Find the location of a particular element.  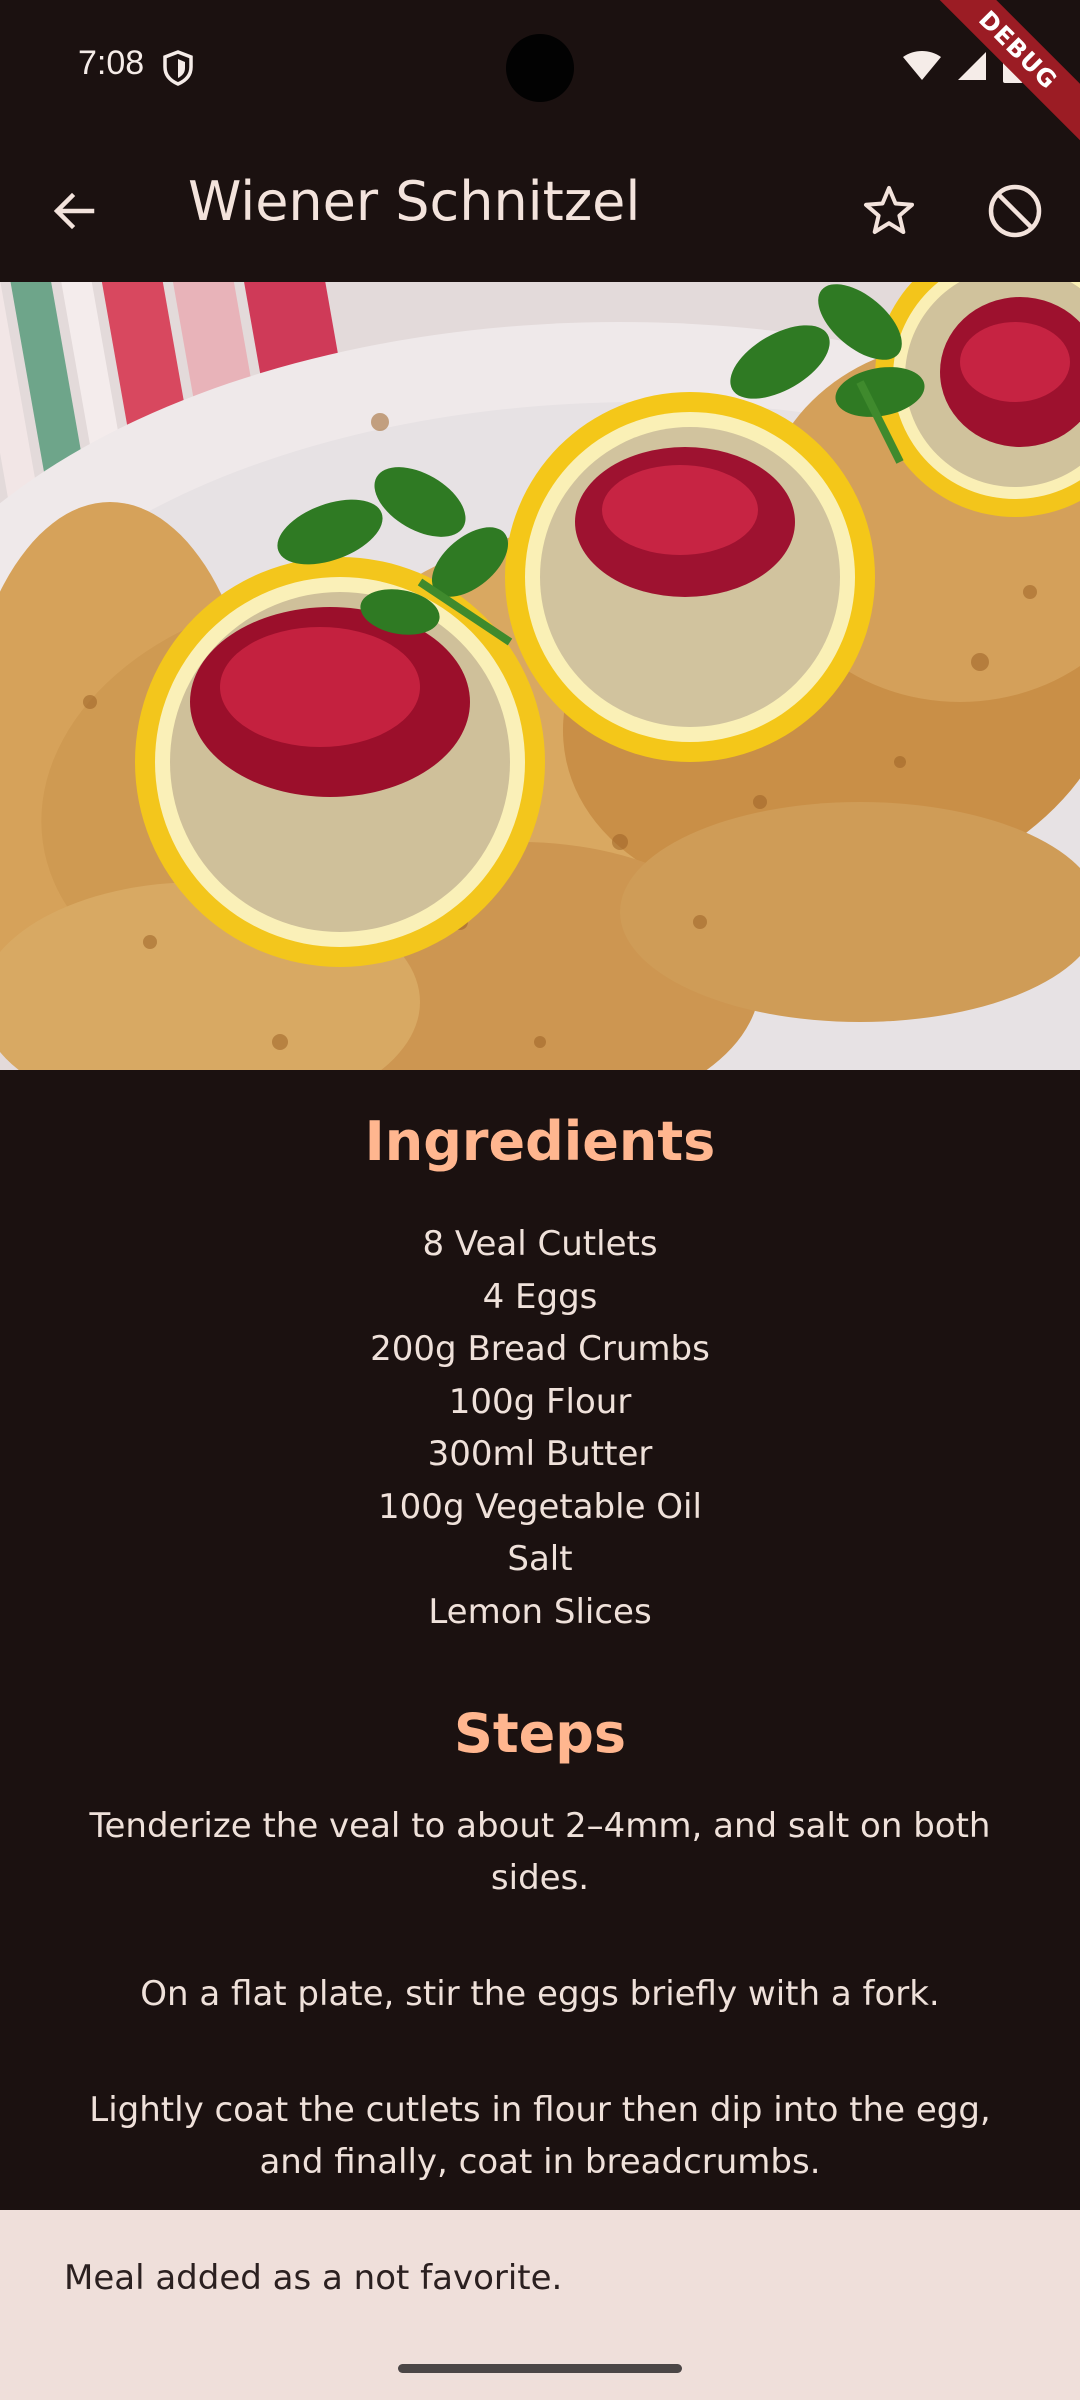

back-button is located at coordinates (73, 211).